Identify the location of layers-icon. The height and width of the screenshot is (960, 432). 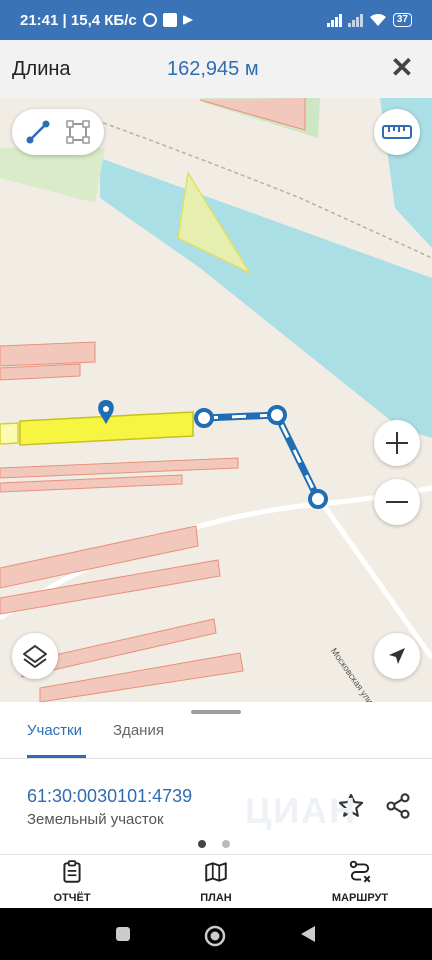
(35, 656).